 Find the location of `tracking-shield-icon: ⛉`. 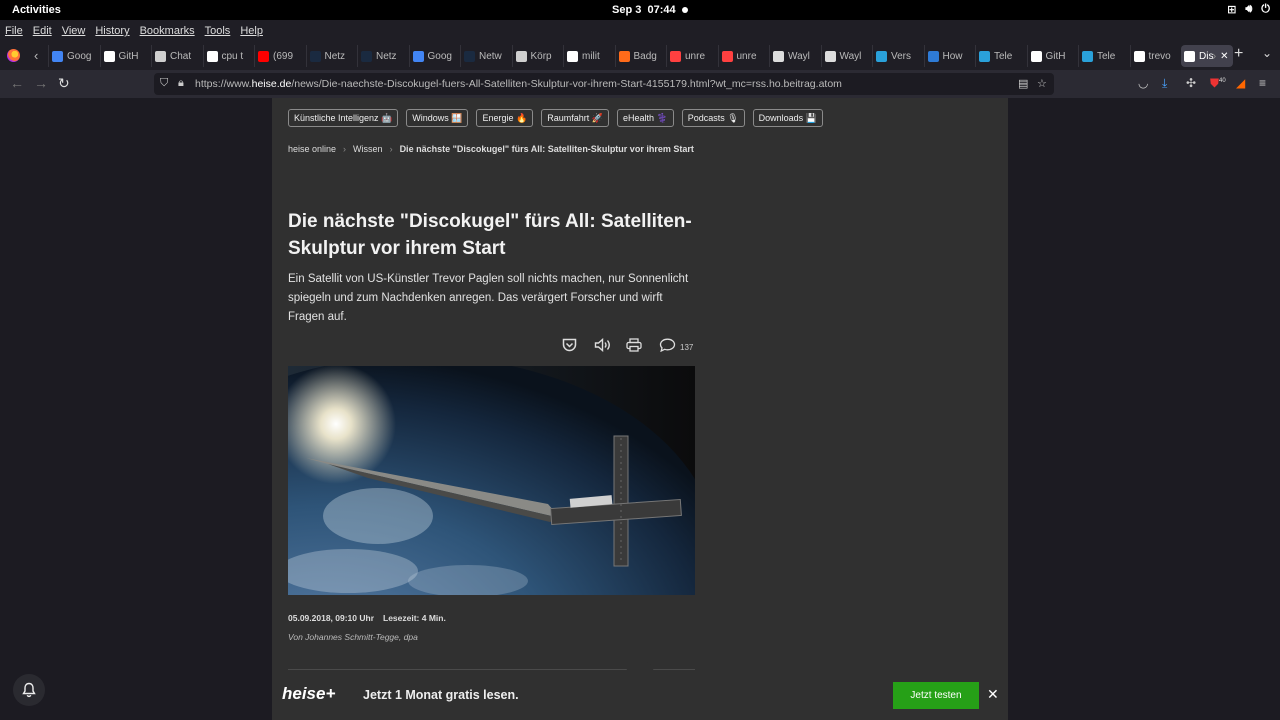

tracking-shield-icon: ⛉ is located at coordinates (164, 83).